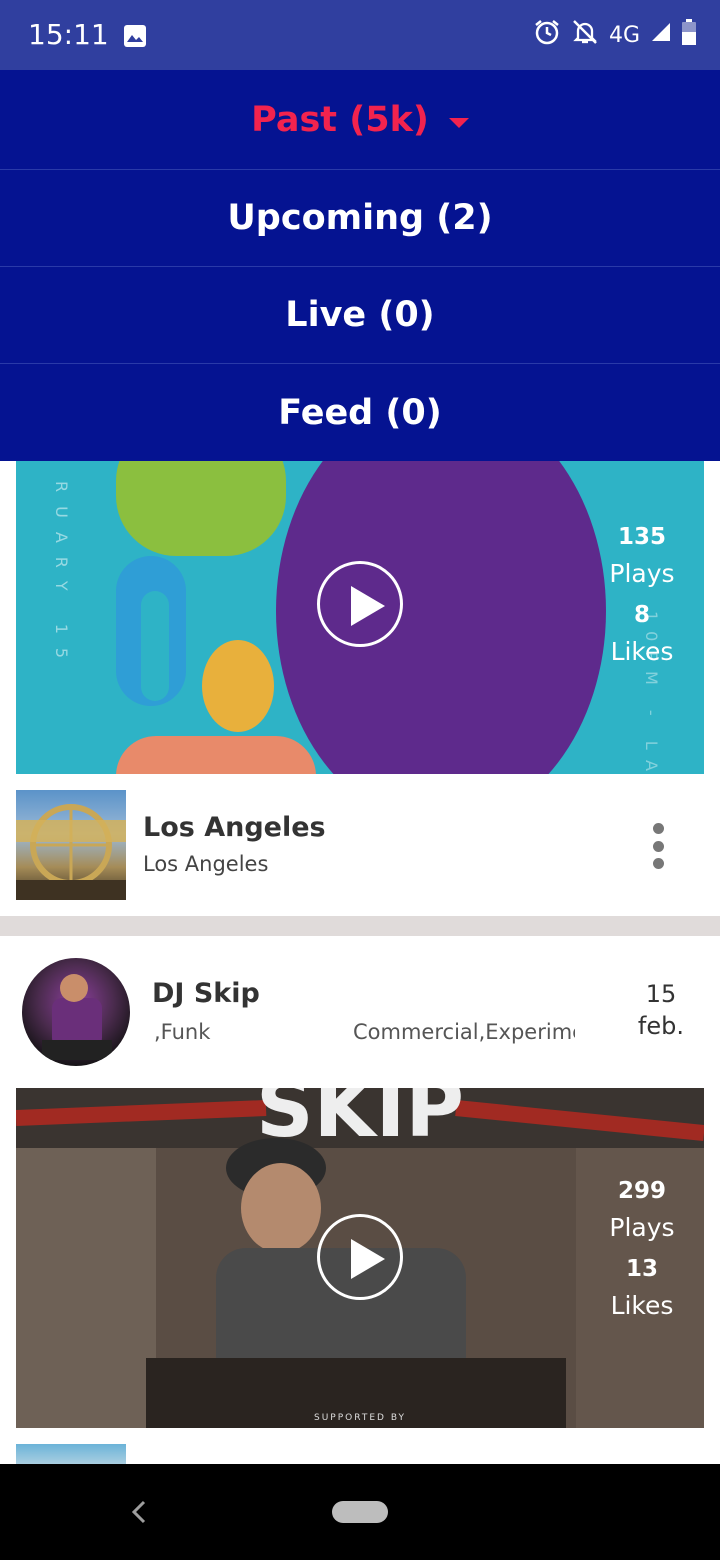 This screenshot has width=720, height=1560. I want to click on card-divider, so click(360, 926).